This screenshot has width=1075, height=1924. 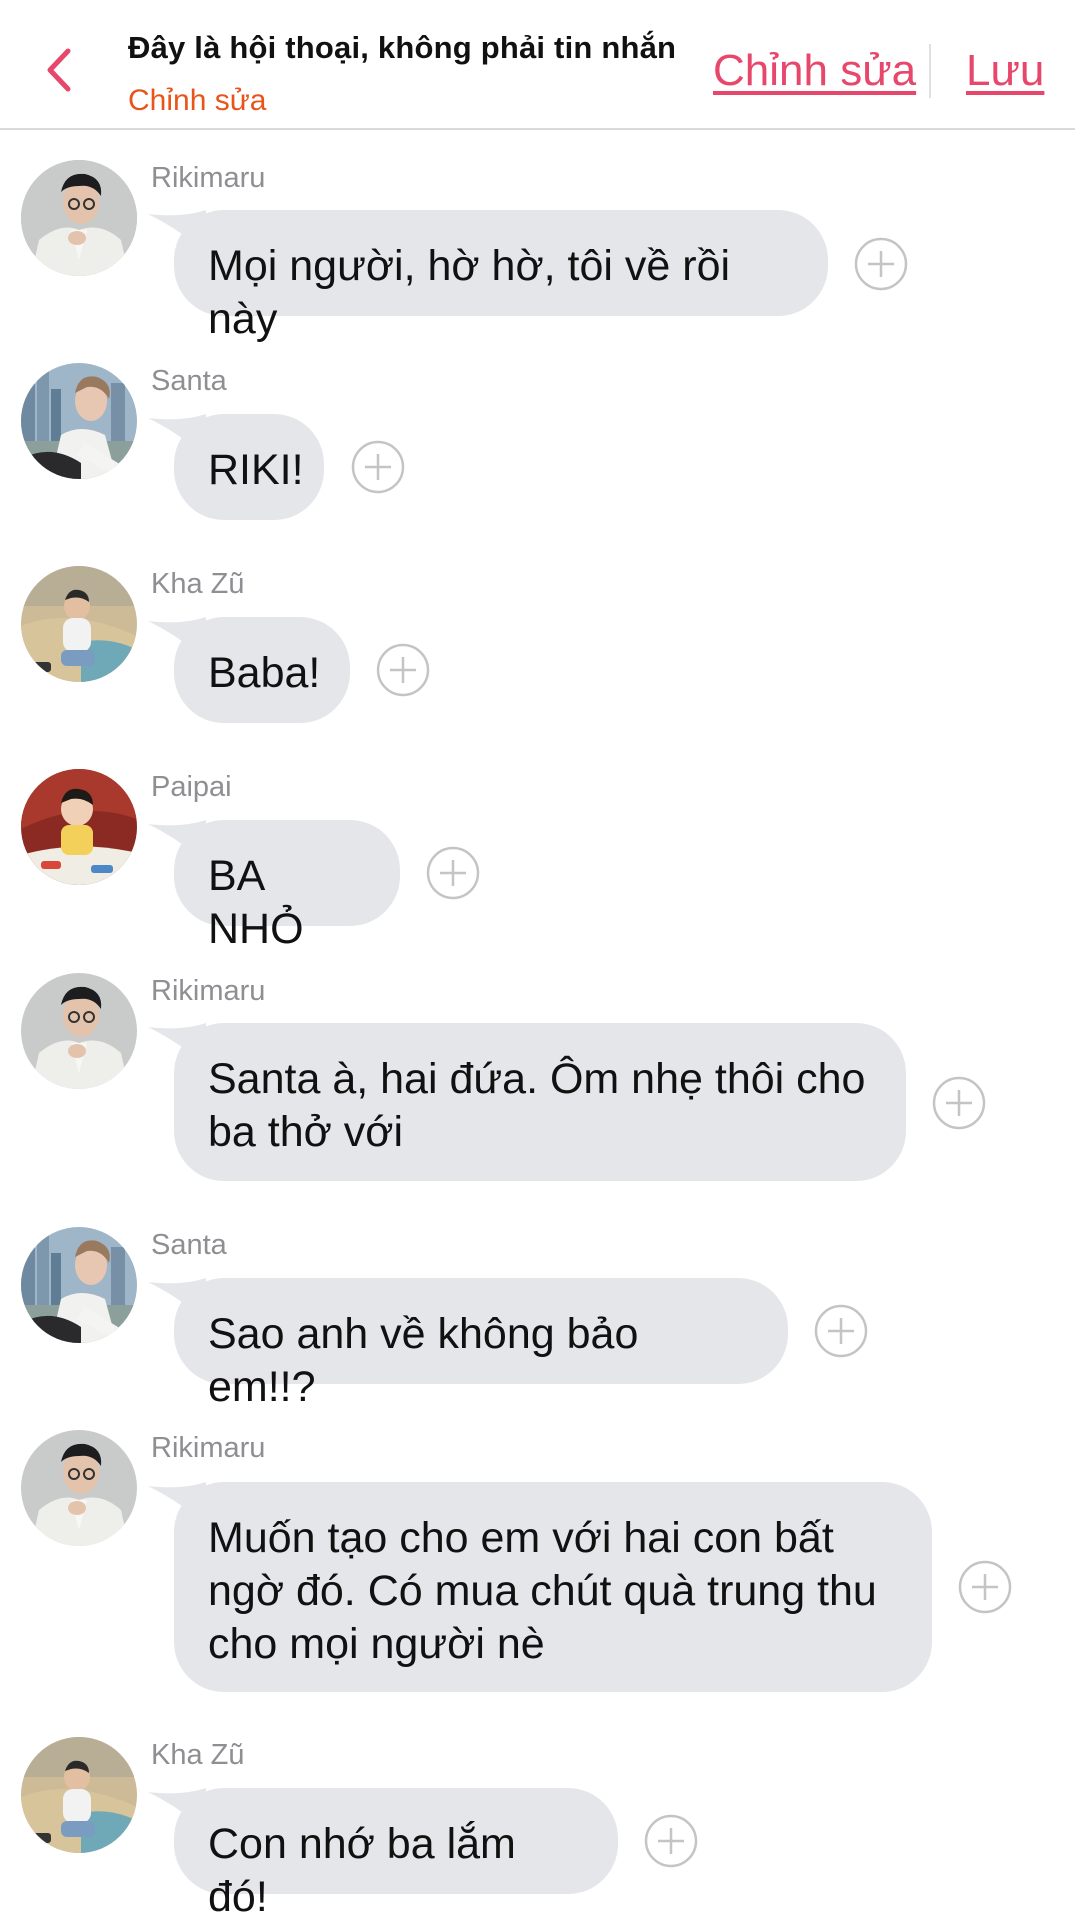 What do you see at coordinates (402, 47) in the screenshot?
I see `conversation-title: Đây là hội thoại, không phải tin nhắn` at bounding box center [402, 47].